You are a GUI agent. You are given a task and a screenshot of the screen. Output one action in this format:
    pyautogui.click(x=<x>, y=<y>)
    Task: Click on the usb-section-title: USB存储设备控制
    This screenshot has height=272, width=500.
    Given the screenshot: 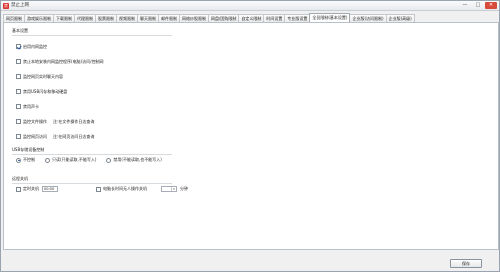 What is the action you would take?
    pyautogui.click(x=28, y=149)
    